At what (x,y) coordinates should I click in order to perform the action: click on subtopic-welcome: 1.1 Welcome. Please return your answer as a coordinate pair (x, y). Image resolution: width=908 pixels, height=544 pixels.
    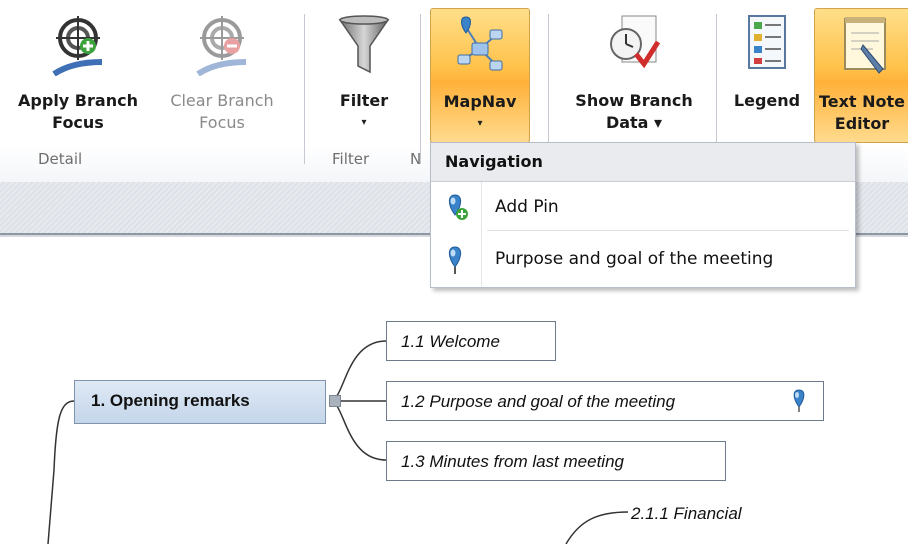
    Looking at the image, I should click on (471, 341).